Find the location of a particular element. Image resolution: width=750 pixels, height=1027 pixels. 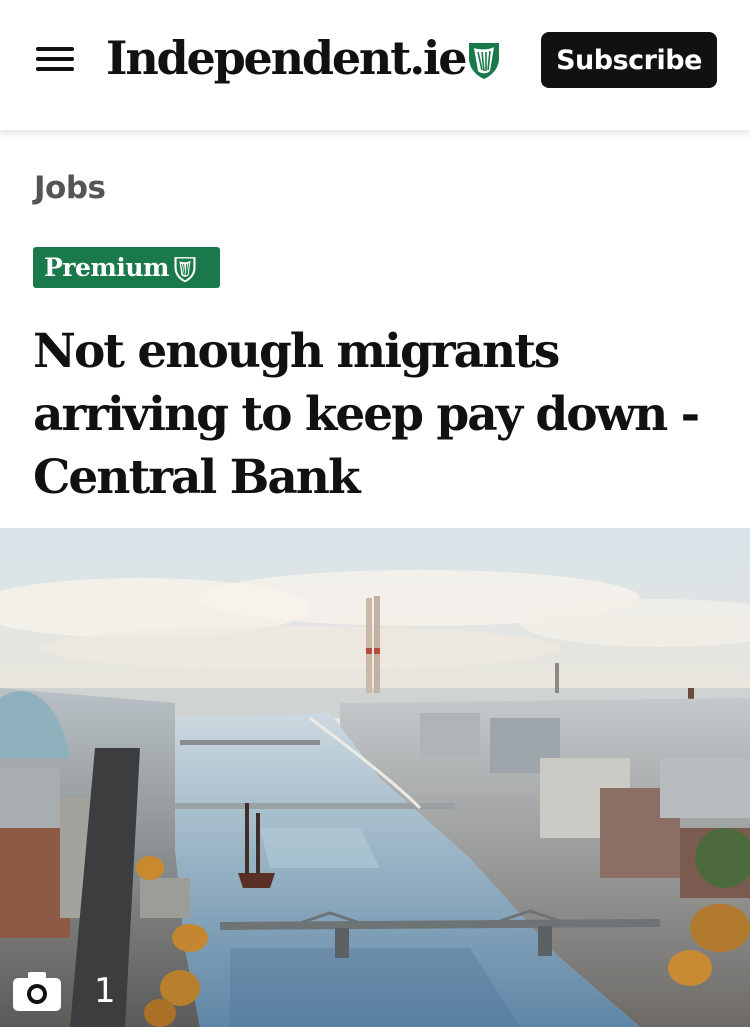

hamburger-menu-icon is located at coordinates (56, 59).